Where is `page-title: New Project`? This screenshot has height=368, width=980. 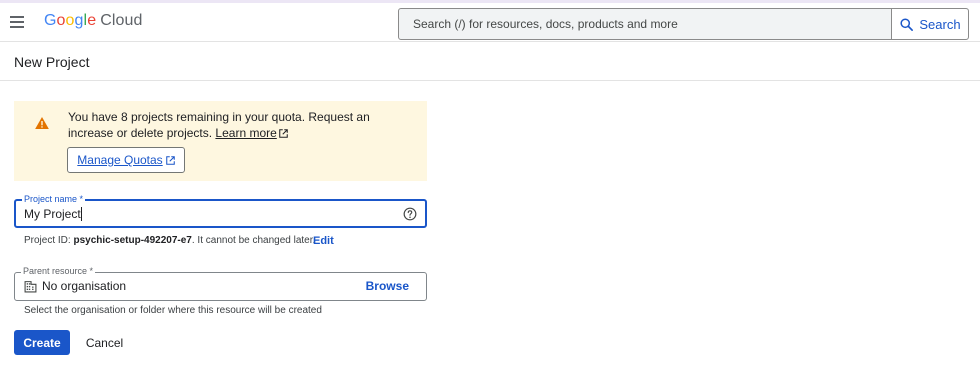
page-title: New Project is located at coordinates (52, 62).